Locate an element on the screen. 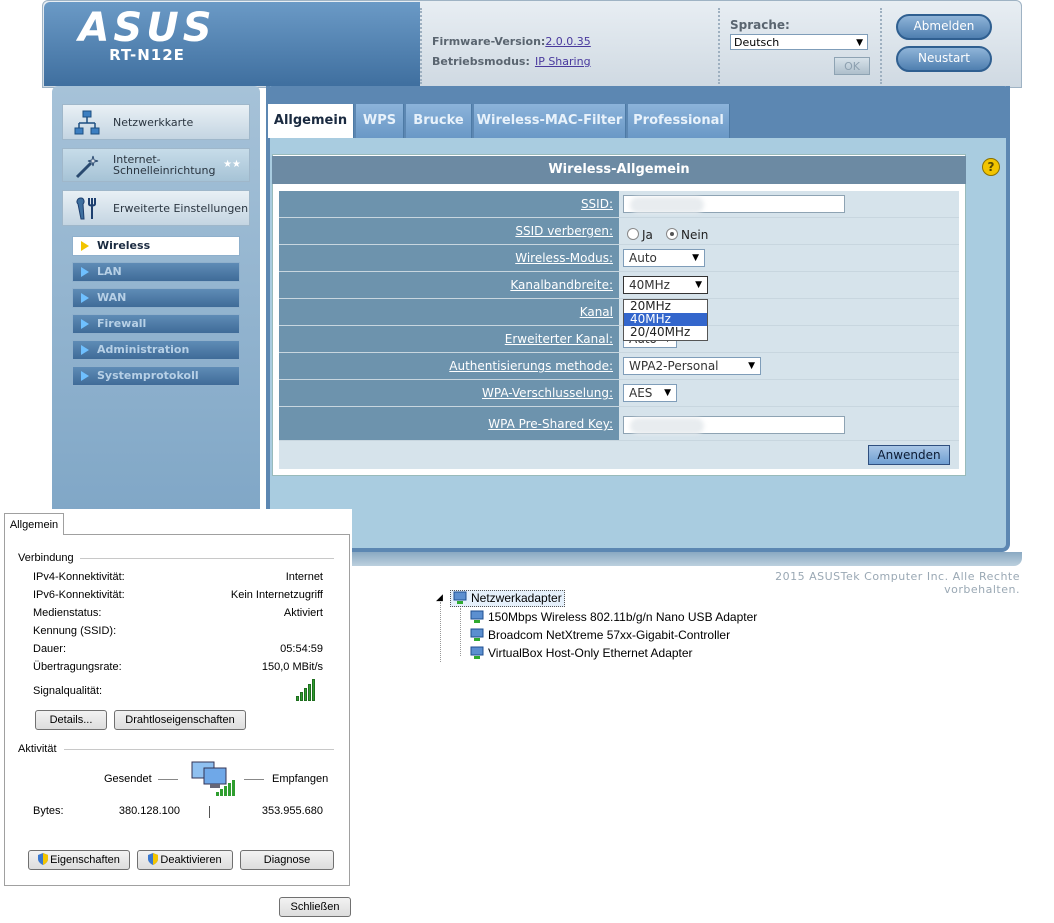 The height and width of the screenshot is (923, 1054). mode-link: IP Sharing is located at coordinates (563, 61).